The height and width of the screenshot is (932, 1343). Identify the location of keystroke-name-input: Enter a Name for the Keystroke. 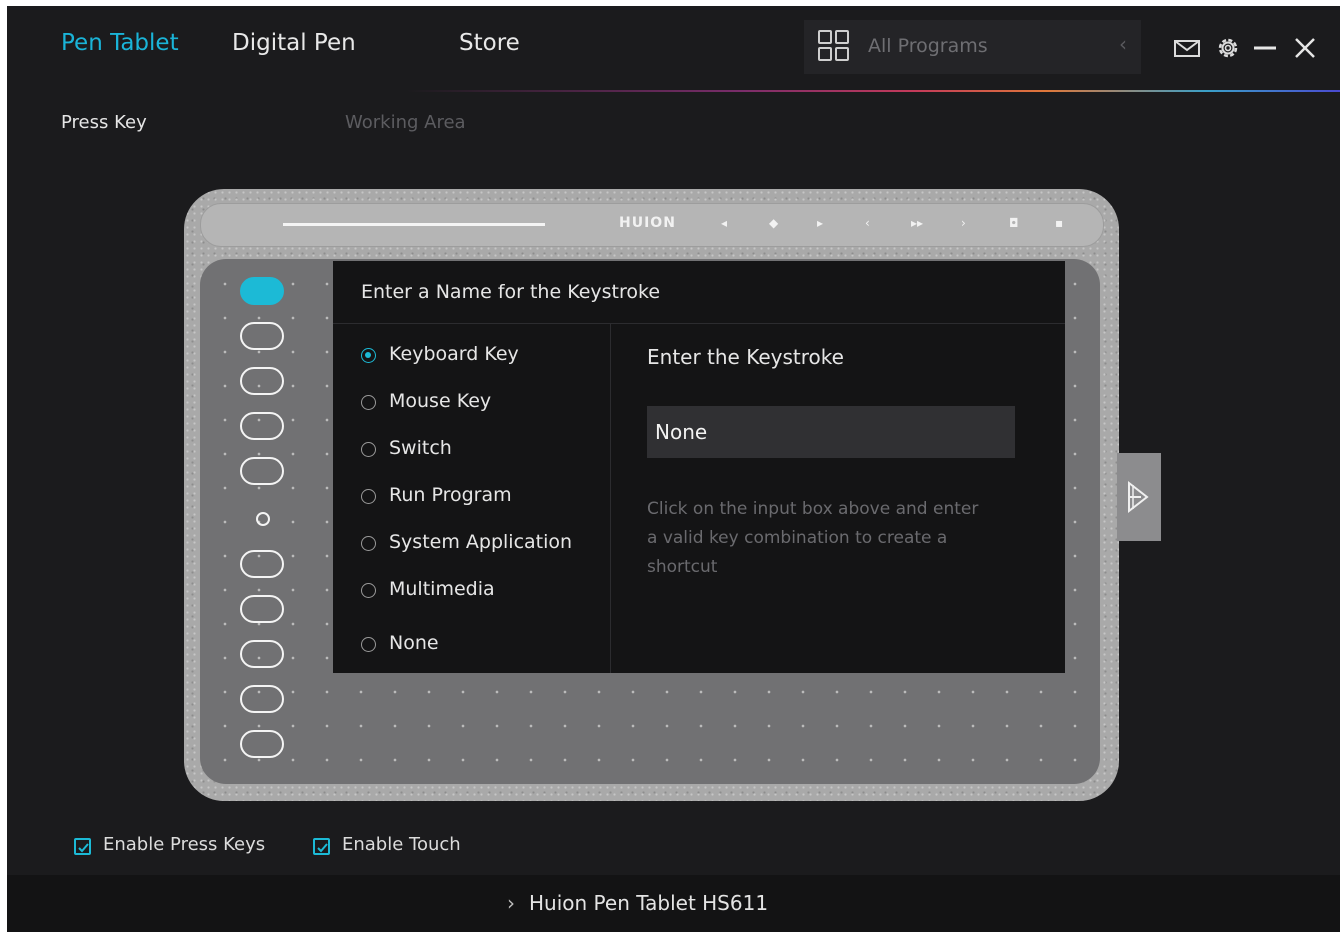
(510, 292).